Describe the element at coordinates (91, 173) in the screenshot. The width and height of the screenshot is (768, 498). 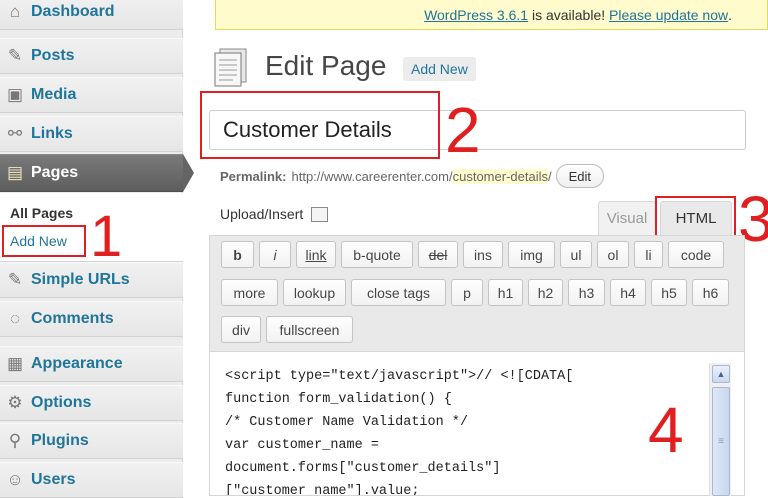
I see `menu-pages: ▤ Pages` at that location.